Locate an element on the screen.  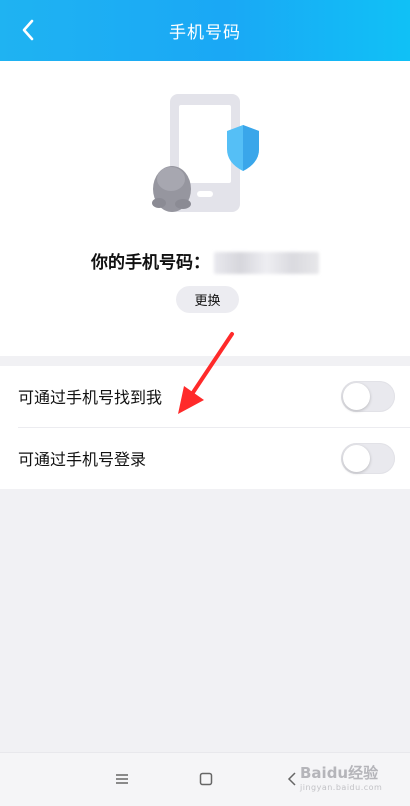
header: 手机号码 is located at coordinates (205, 30).